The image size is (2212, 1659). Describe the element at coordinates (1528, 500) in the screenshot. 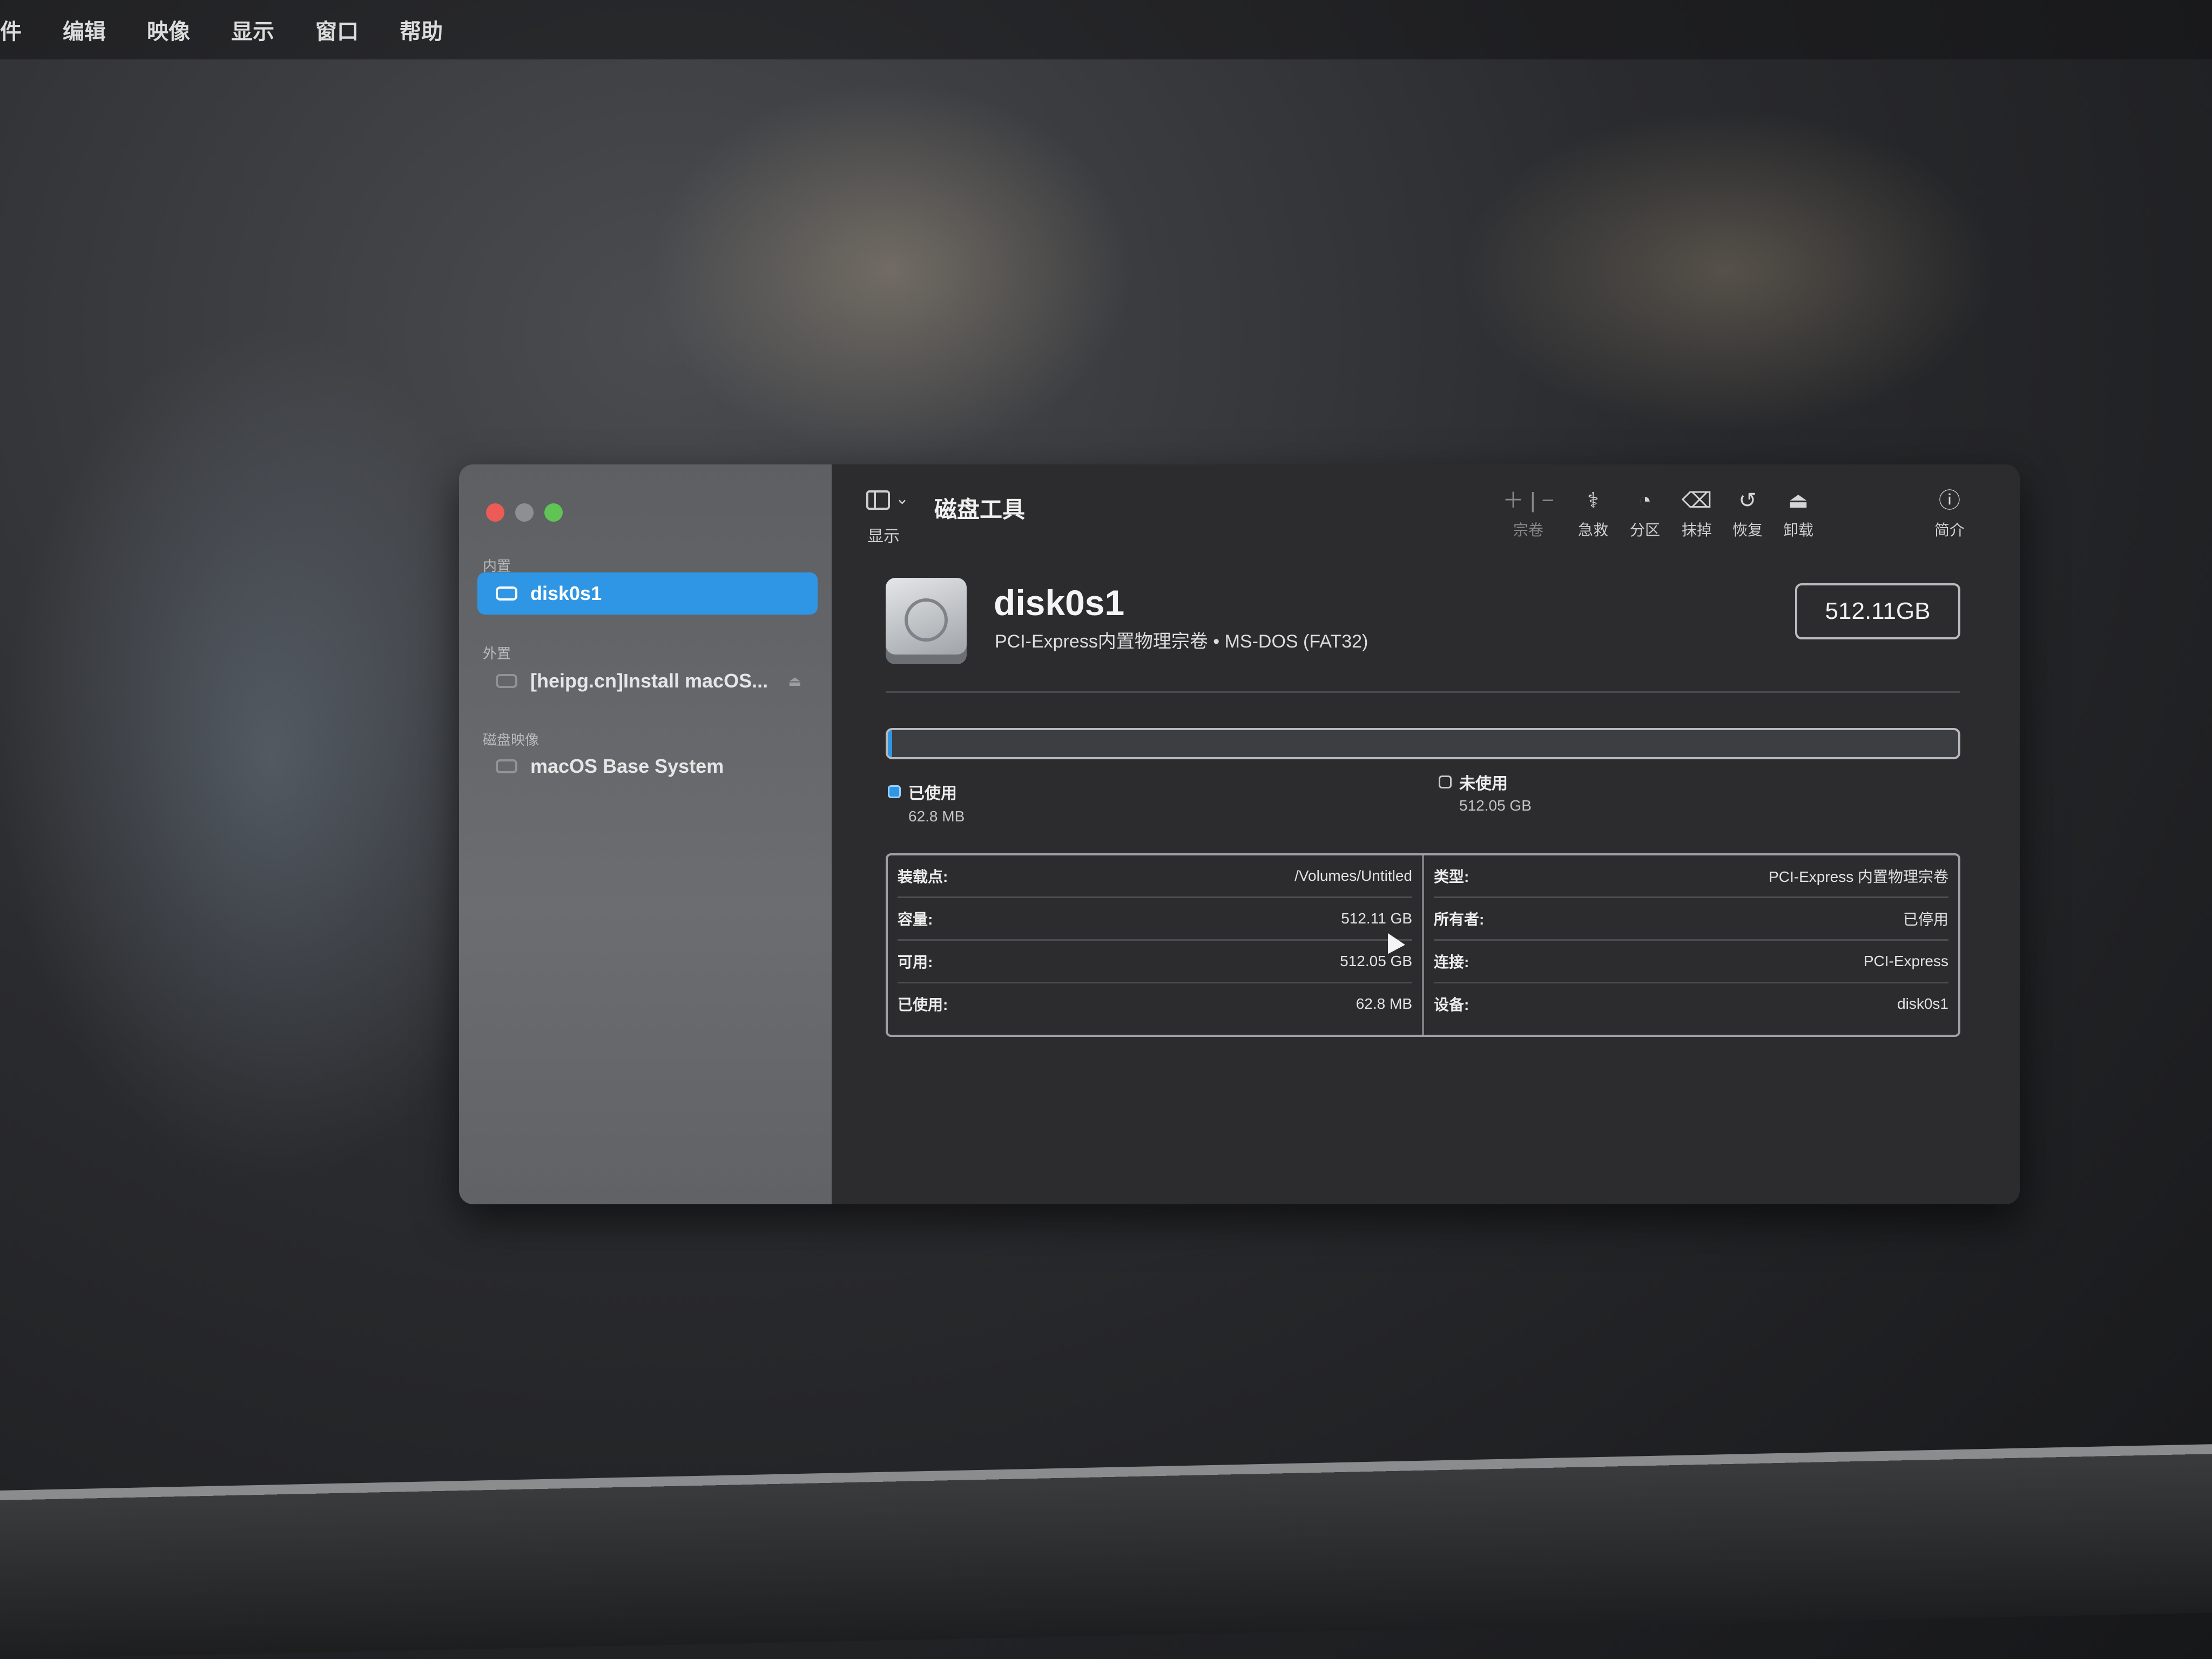

I see `add-remove-icon: ＋ | −` at that location.